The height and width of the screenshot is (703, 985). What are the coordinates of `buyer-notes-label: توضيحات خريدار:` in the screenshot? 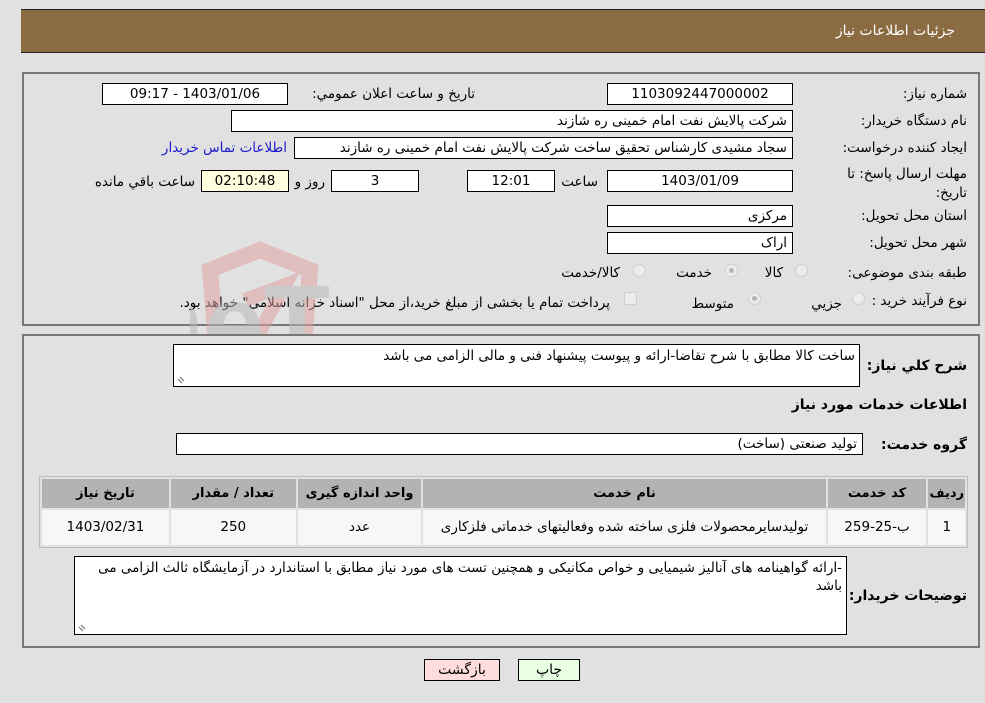 It's located at (907, 596).